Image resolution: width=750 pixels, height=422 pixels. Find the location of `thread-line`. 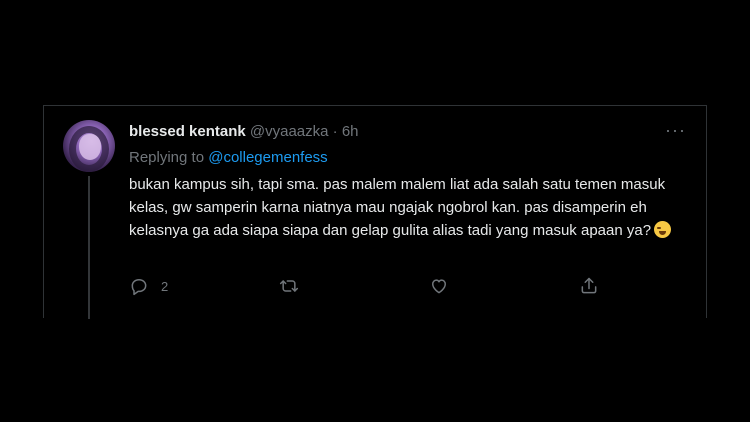

thread-line is located at coordinates (89, 247).